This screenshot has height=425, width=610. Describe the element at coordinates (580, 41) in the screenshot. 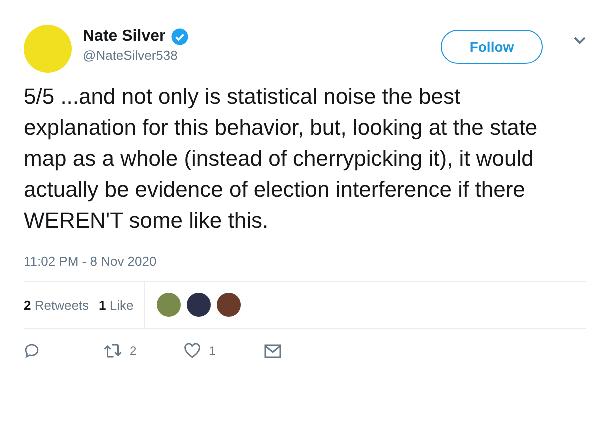

I see `chevron-down-icon` at that location.